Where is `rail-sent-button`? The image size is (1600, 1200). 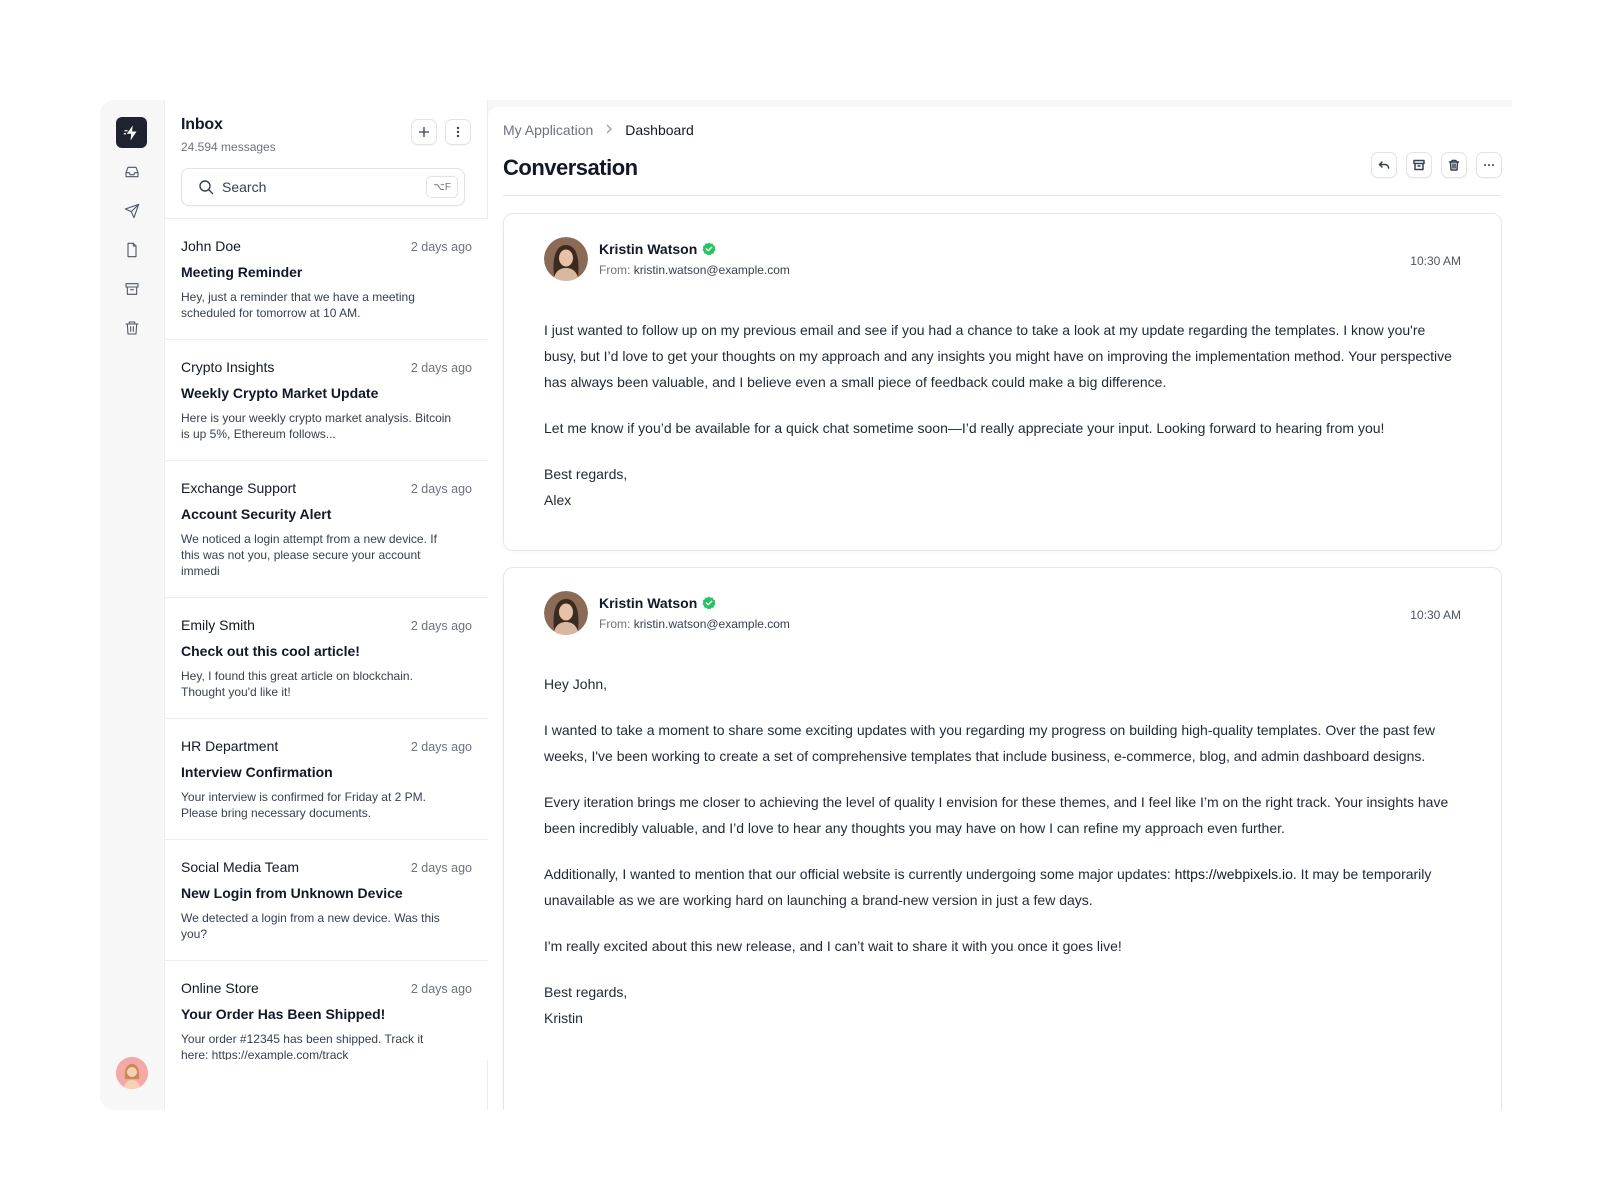 rail-sent-button is located at coordinates (132, 211).